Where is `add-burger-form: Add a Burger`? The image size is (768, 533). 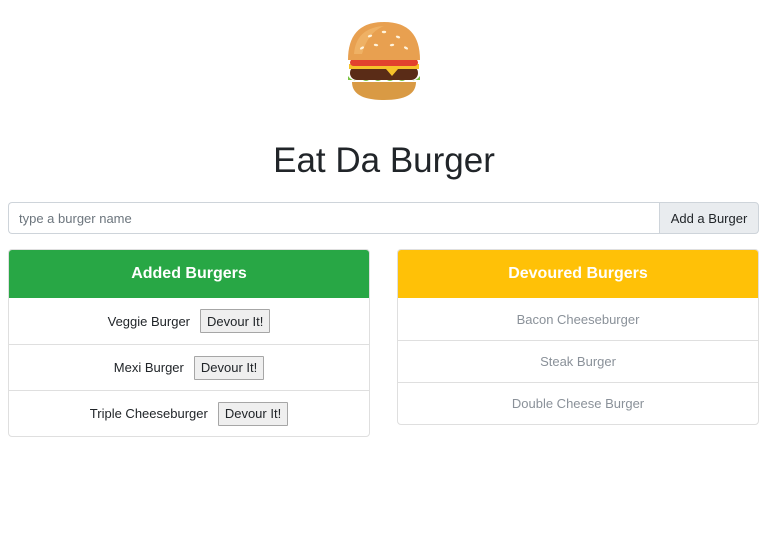 add-burger-form: Add a Burger is located at coordinates (383, 218).